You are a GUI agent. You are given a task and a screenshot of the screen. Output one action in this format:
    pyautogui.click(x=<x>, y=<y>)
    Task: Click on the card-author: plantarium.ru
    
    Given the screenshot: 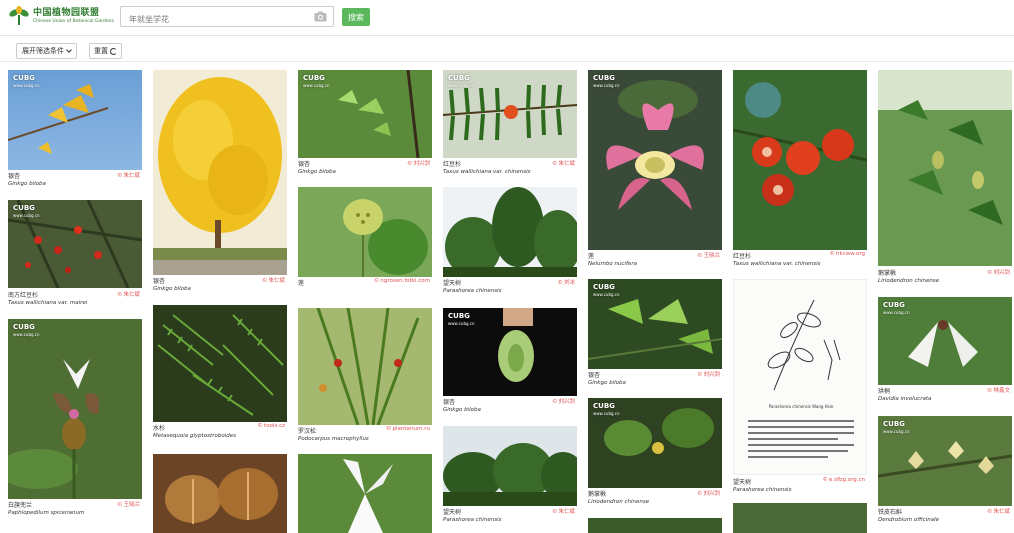 What is the action you would take?
    pyautogui.click(x=408, y=429)
    